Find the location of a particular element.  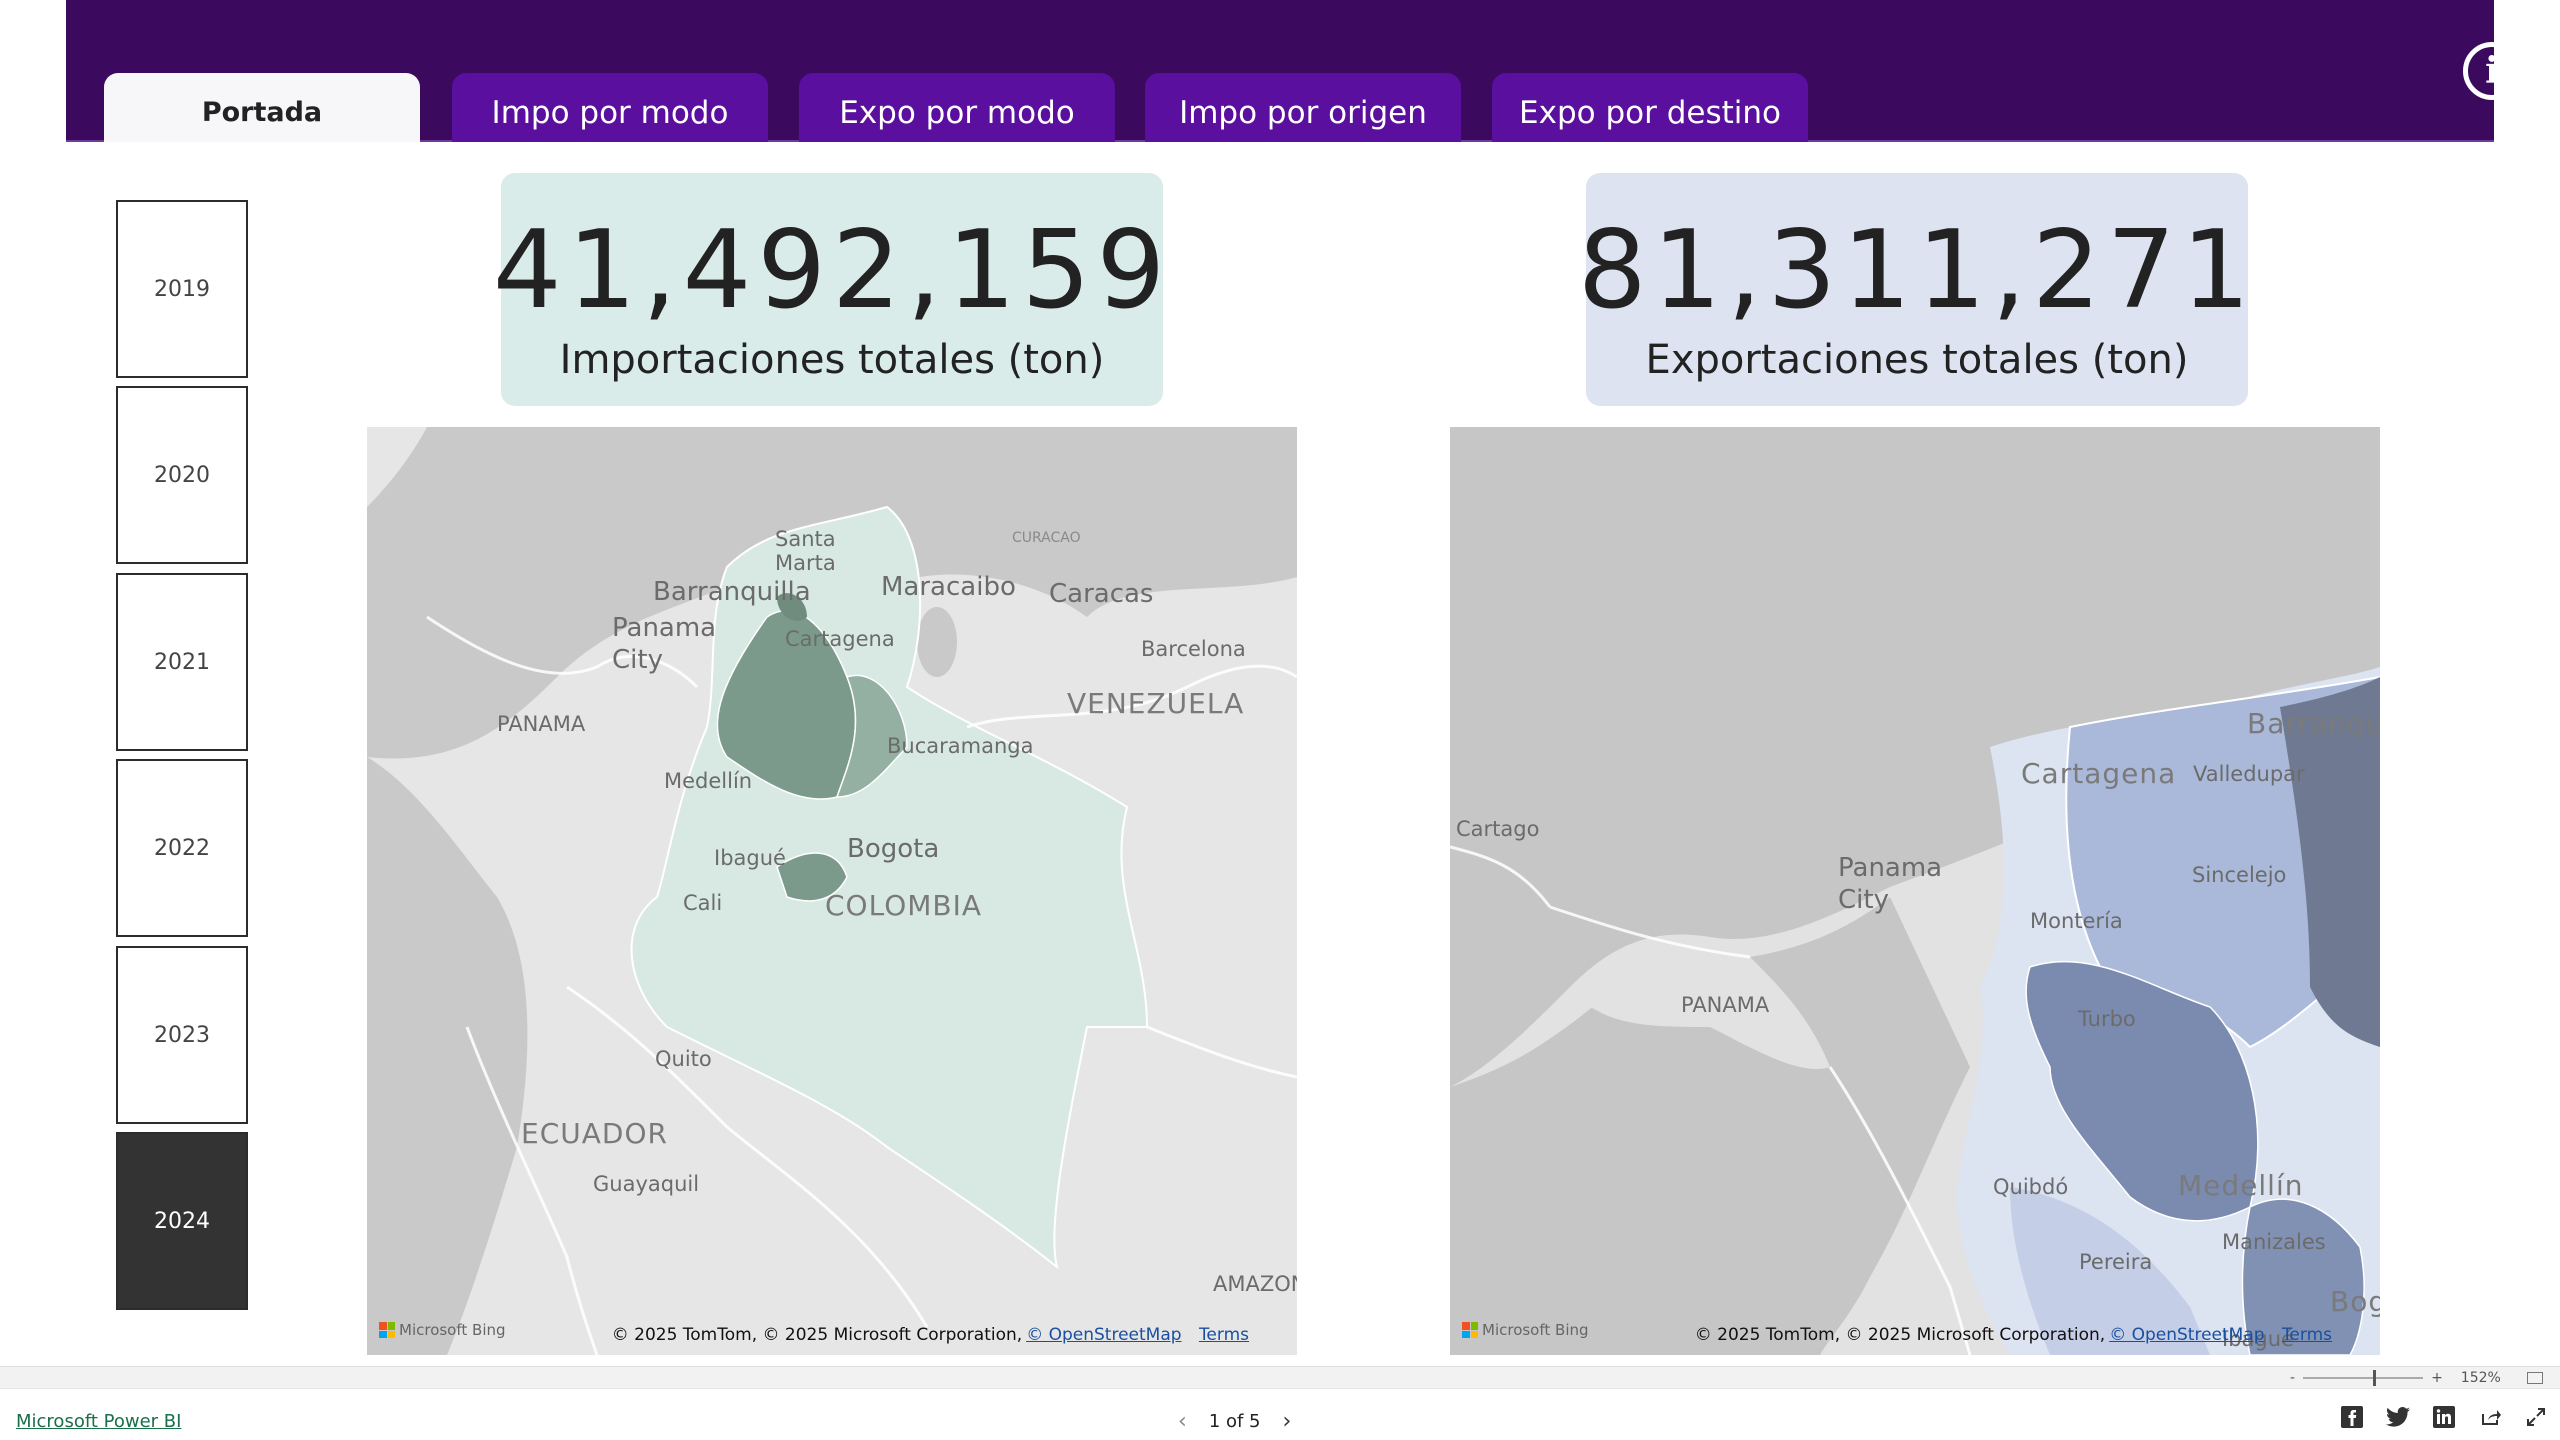

map-label: Manizales is located at coordinates (2274, 1242).